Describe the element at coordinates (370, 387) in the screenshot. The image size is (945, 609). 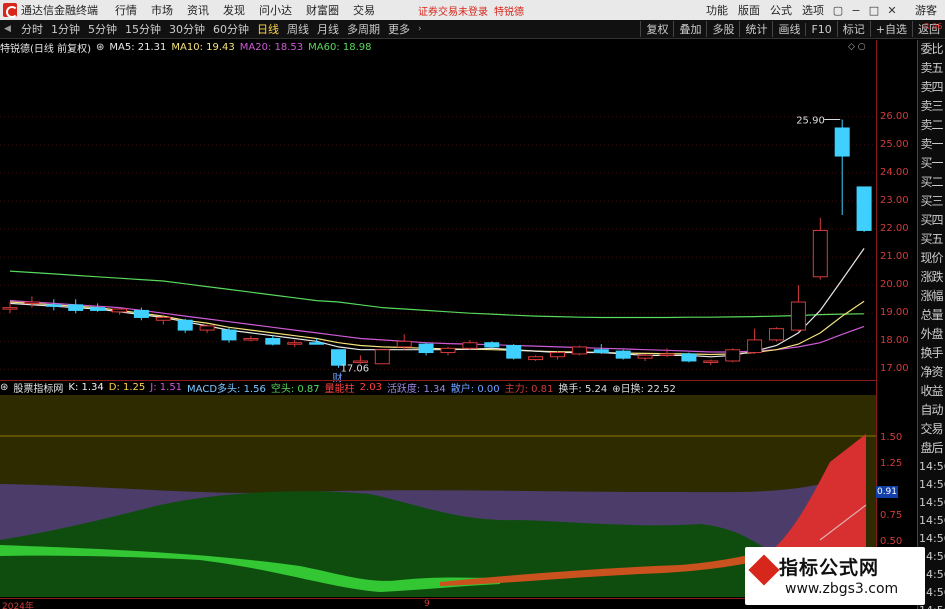
I see `liang-value: 2.03` at that location.